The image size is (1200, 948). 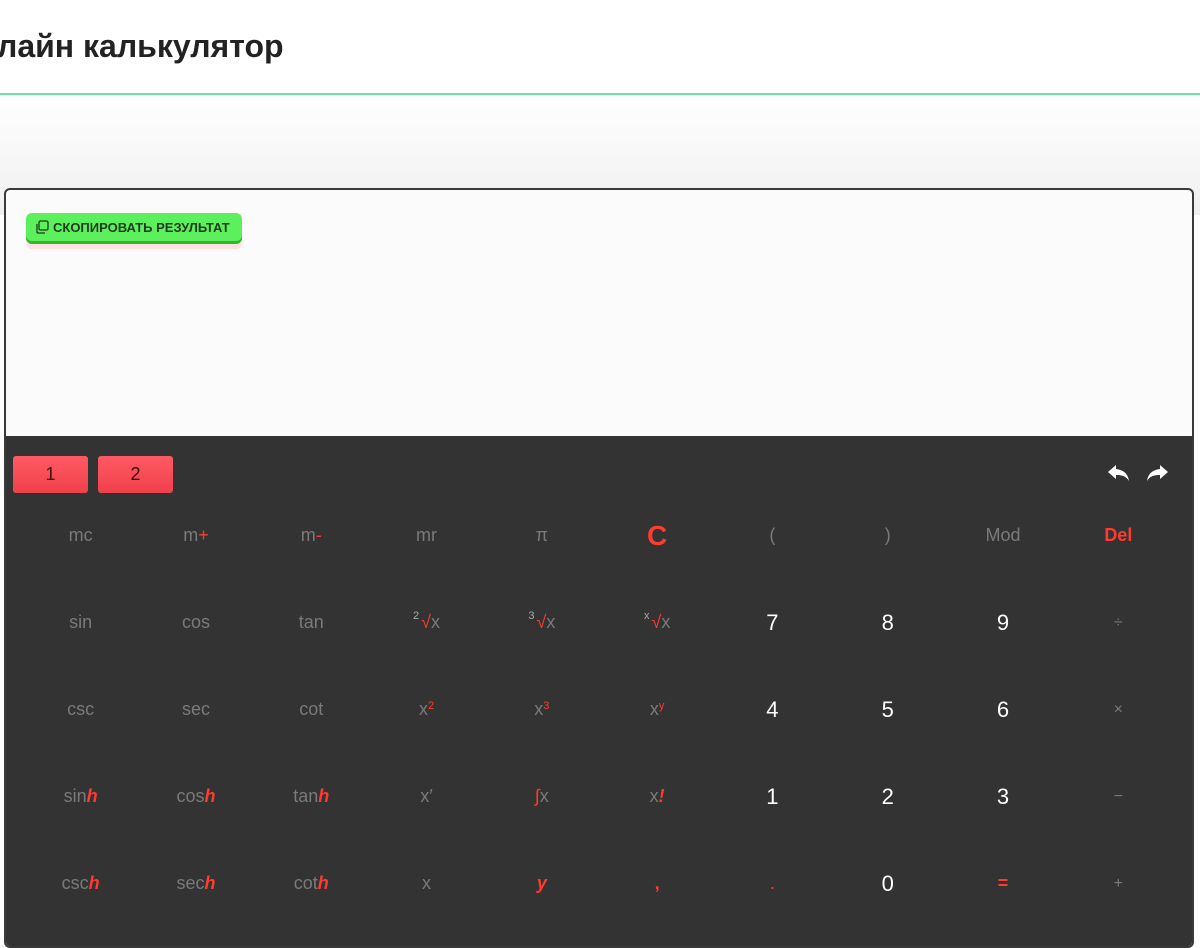 I want to click on key-6: 6, so click(x=1002, y=709).